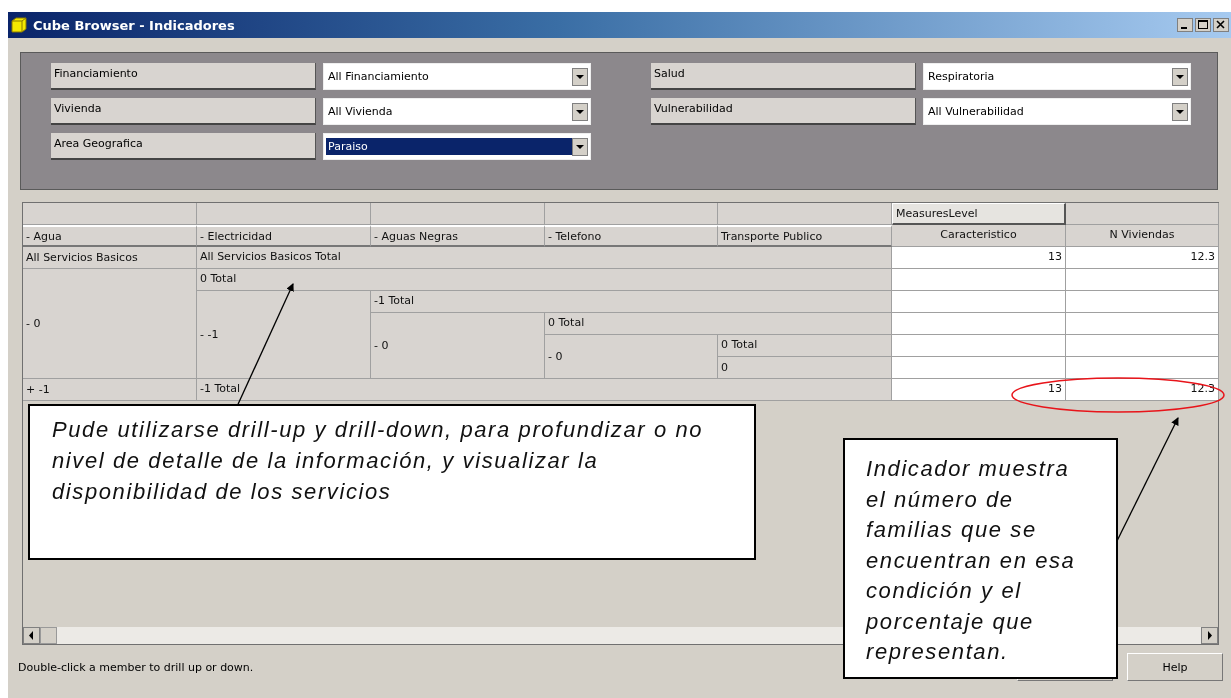 The width and height of the screenshot is (1231, 698). What do you see at coordinates (48, 635) in the screenshot?
I see `scrollbar-thumb` at bounding box center [48, 635].